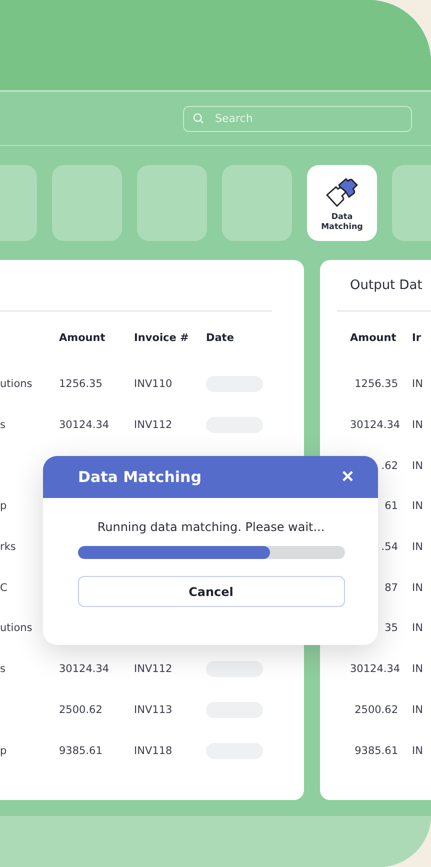 The width and height of the screenshot is (431, 867). What do you see at coordinates (162, 338) in the screenshot?
I see `column-header: Invoice #` at bounding box center [162, 338].